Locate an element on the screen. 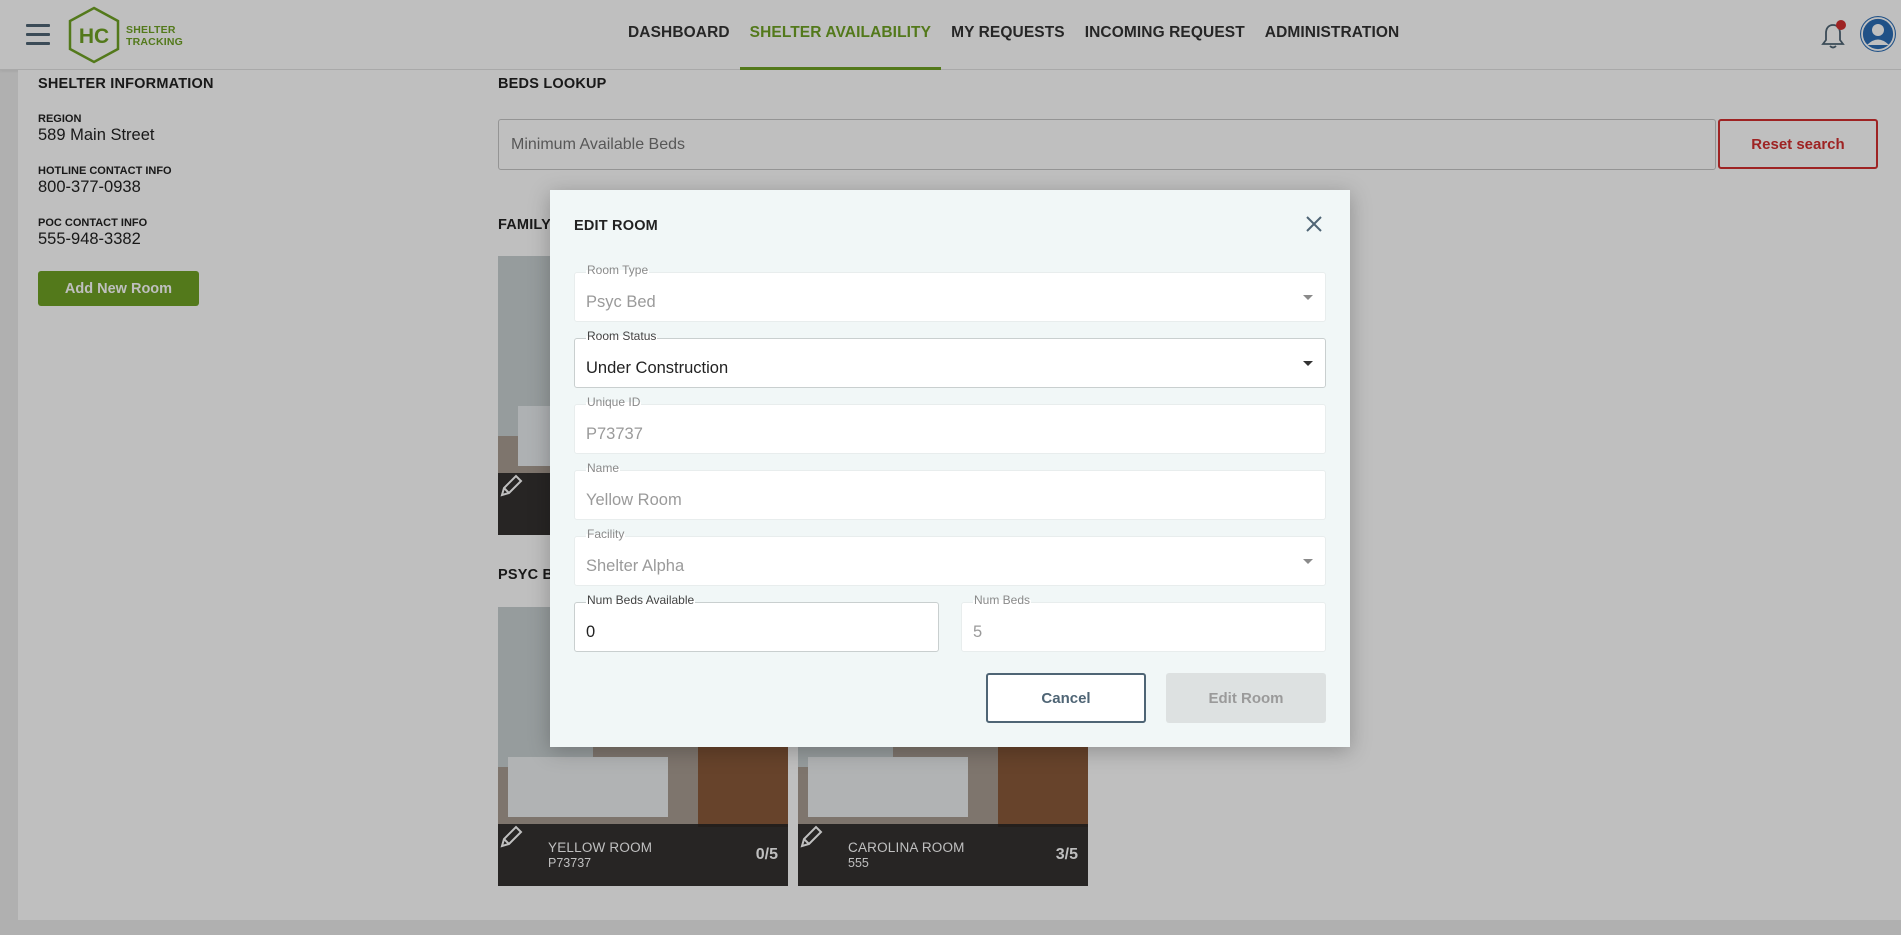  cancel-button: Cancel is located at coordinates (1066, 698).